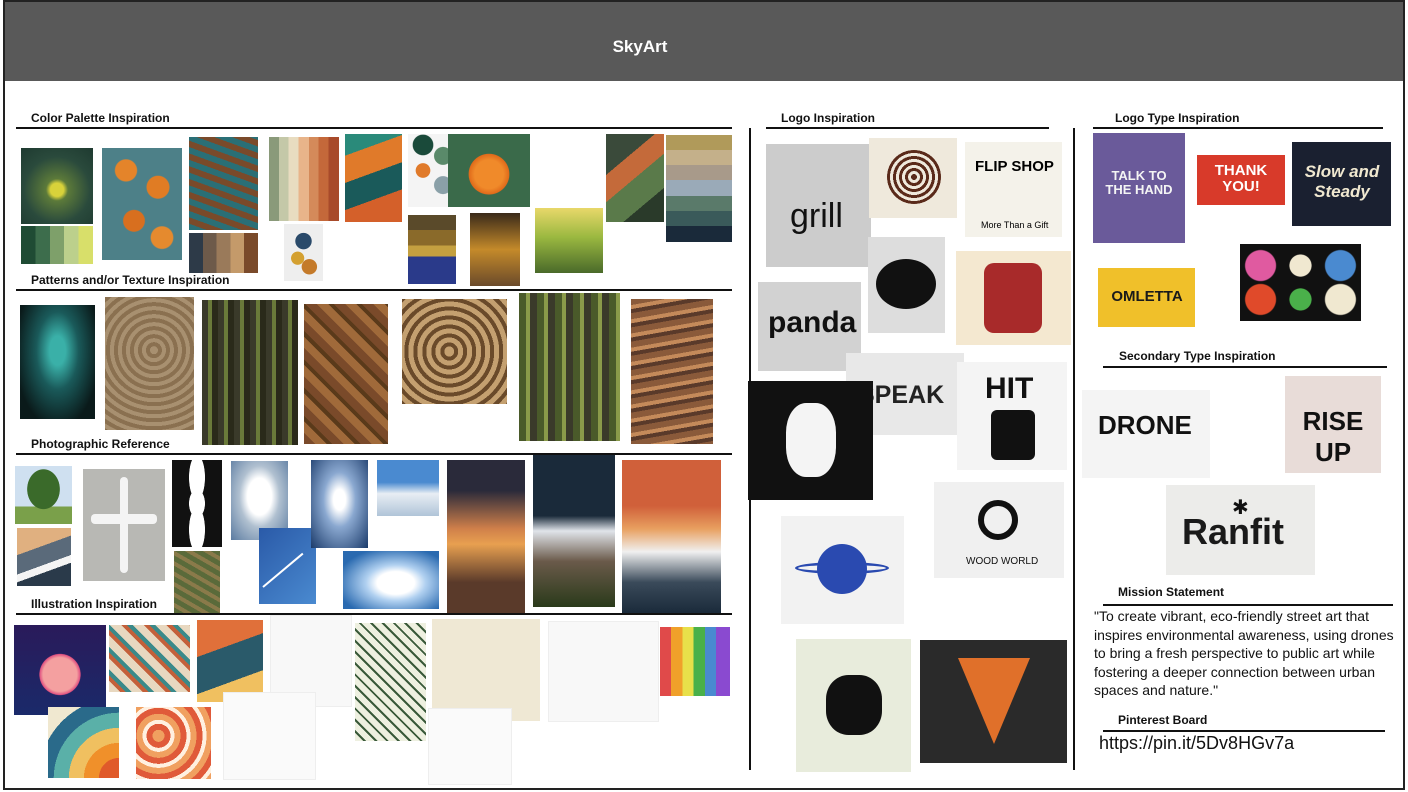 This screenshot has height=792, width=1408. What do you see at coordinates (1014, 166) in the screenshot?
I see `logo-flip-shop-title: FLIP SHOP` at bounding box center [1014, 166].